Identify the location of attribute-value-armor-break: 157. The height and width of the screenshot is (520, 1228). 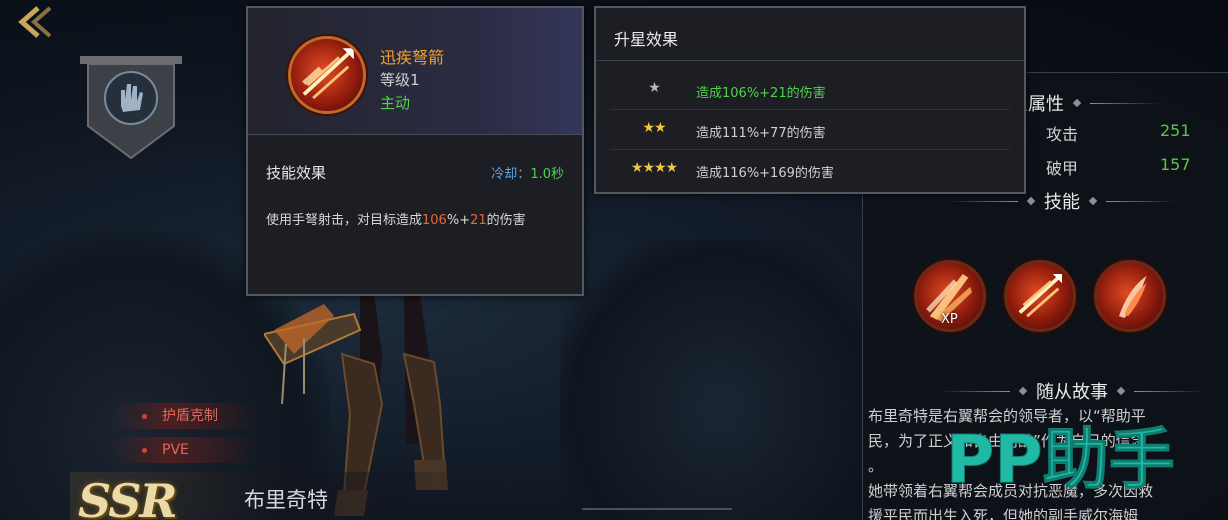
(1175, 164).